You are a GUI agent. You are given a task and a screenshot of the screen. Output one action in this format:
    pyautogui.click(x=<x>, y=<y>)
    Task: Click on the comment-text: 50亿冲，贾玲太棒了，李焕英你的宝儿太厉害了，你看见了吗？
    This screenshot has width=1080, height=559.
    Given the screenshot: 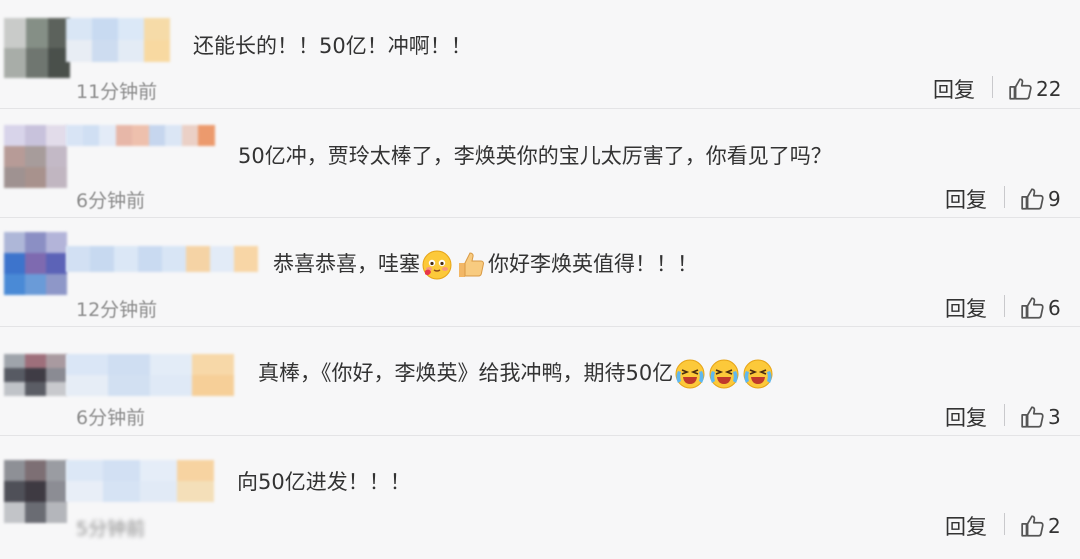 What is the action you would take?
    pyautogui.click(x=535, y=156)
    